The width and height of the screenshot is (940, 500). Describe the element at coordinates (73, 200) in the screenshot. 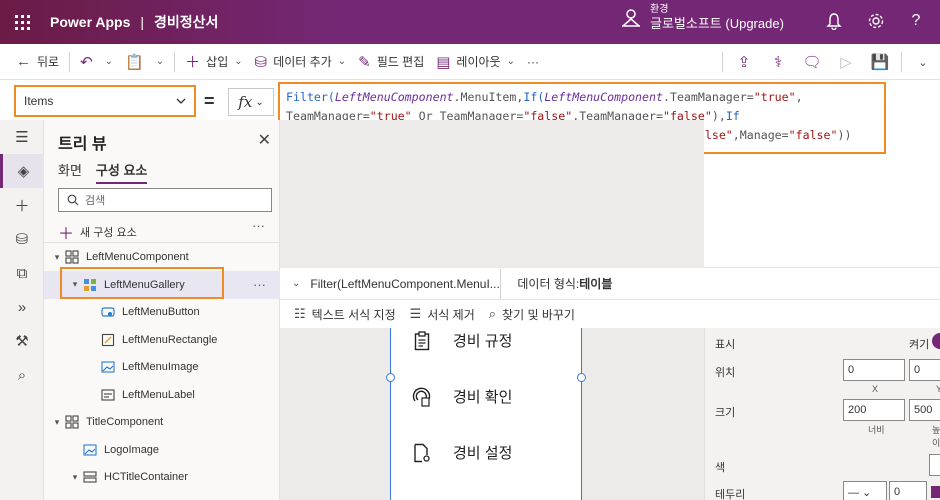

I see `search-icon` at that location.